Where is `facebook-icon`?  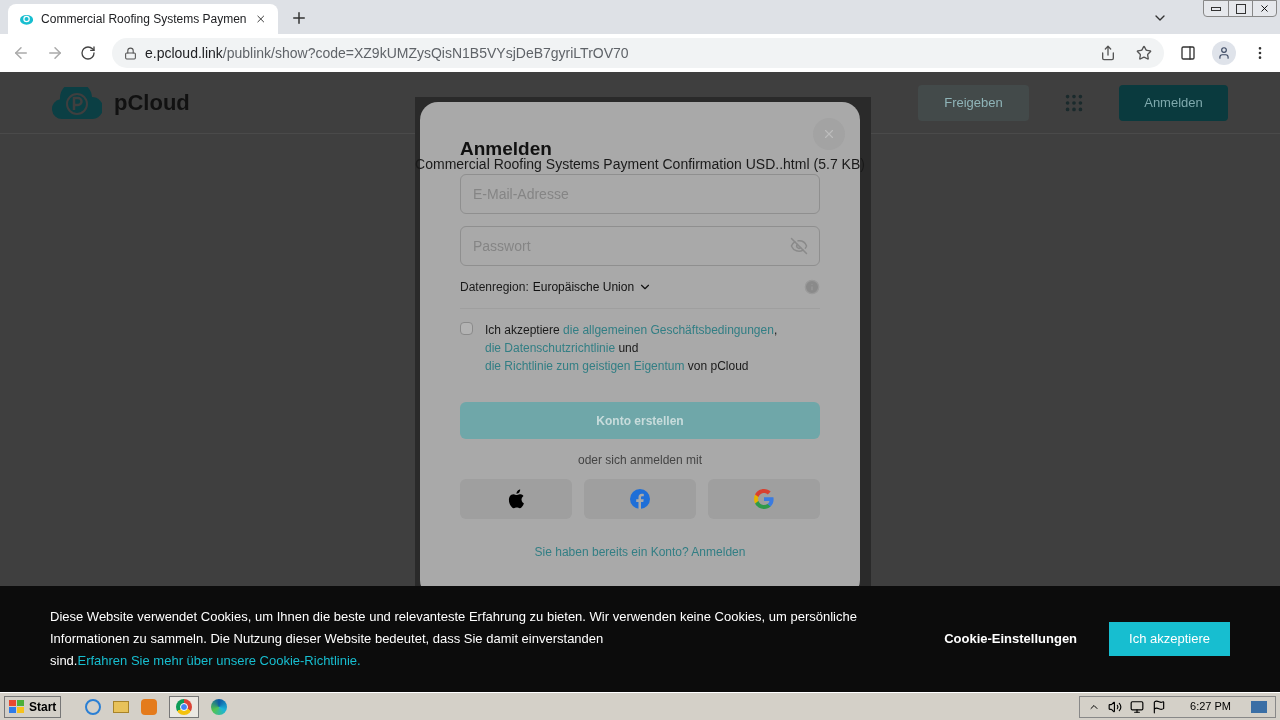 facebook-icon is located at coordinates (640, 499).